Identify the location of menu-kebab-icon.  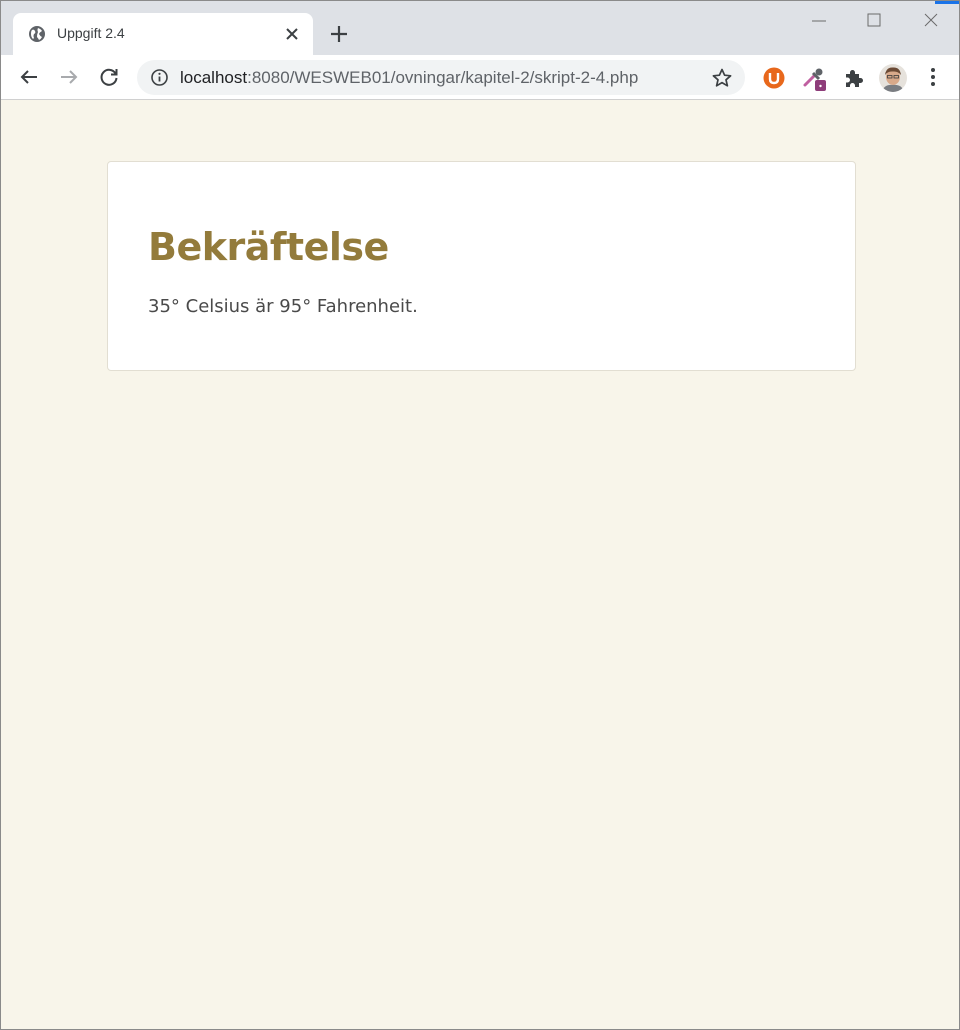
(933, 77).